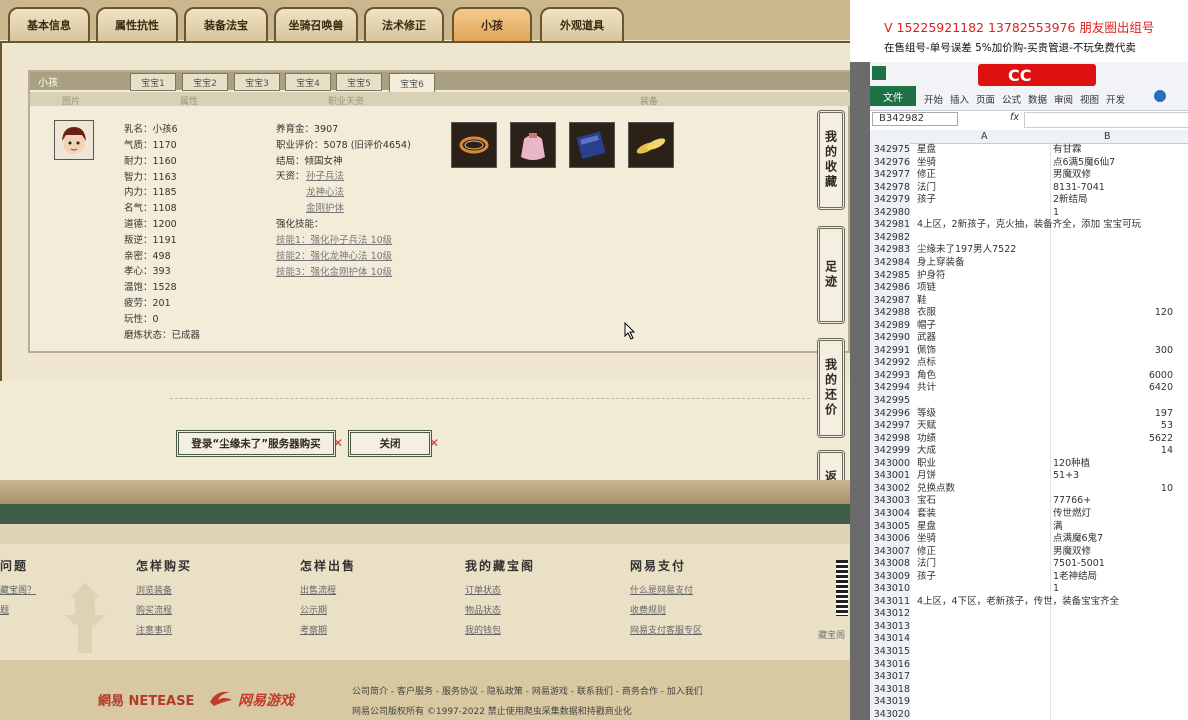 The height and width of the screenshot is (720, 1188). Describe the element at coordinates (1029, 238) in the screenshot. I see `spreadsheet-row: 342982` at that location.